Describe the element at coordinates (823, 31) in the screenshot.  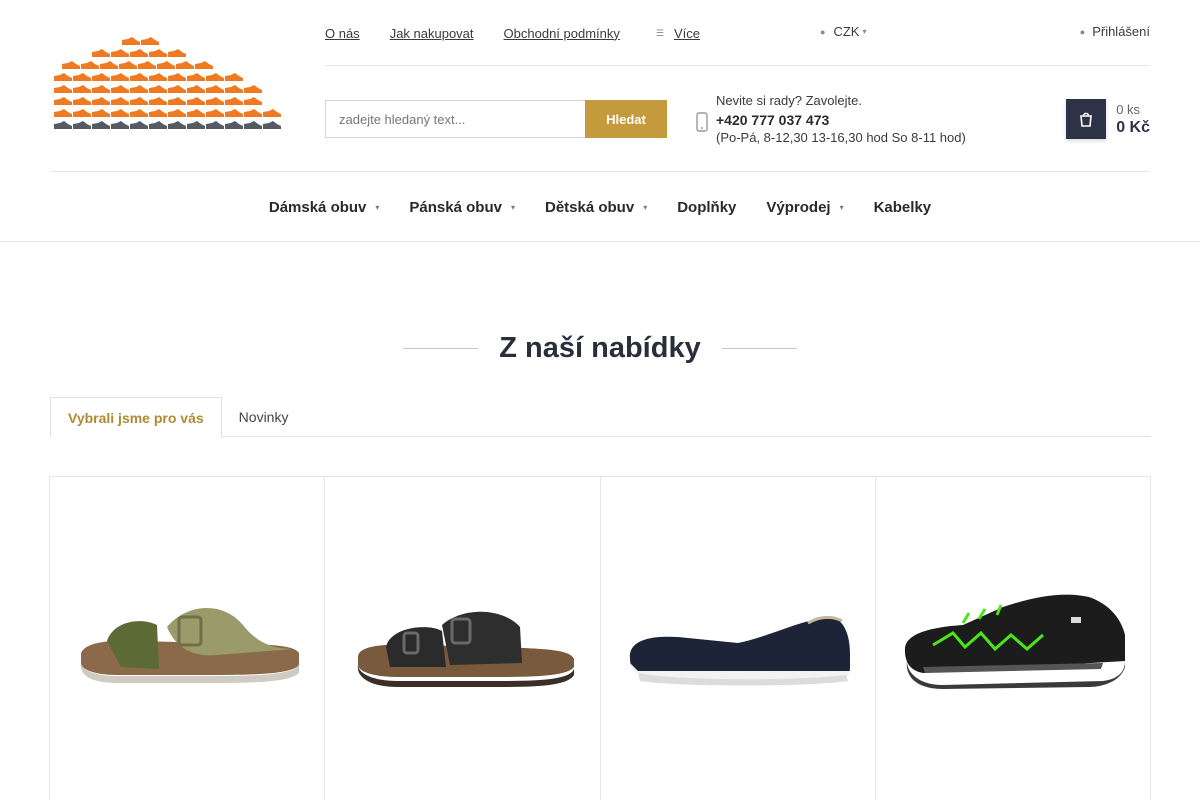
I see `coin-icon: ●` at that location.